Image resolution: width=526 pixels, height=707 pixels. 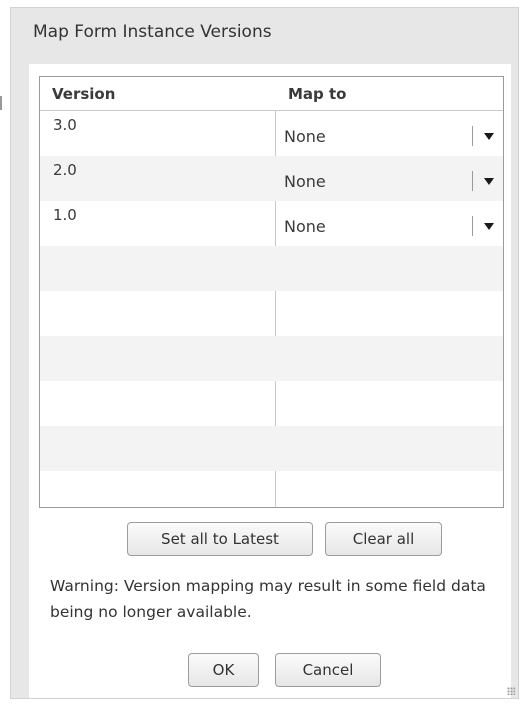 I want to click on version-cell: 1.0, so click(x=65, y=215).